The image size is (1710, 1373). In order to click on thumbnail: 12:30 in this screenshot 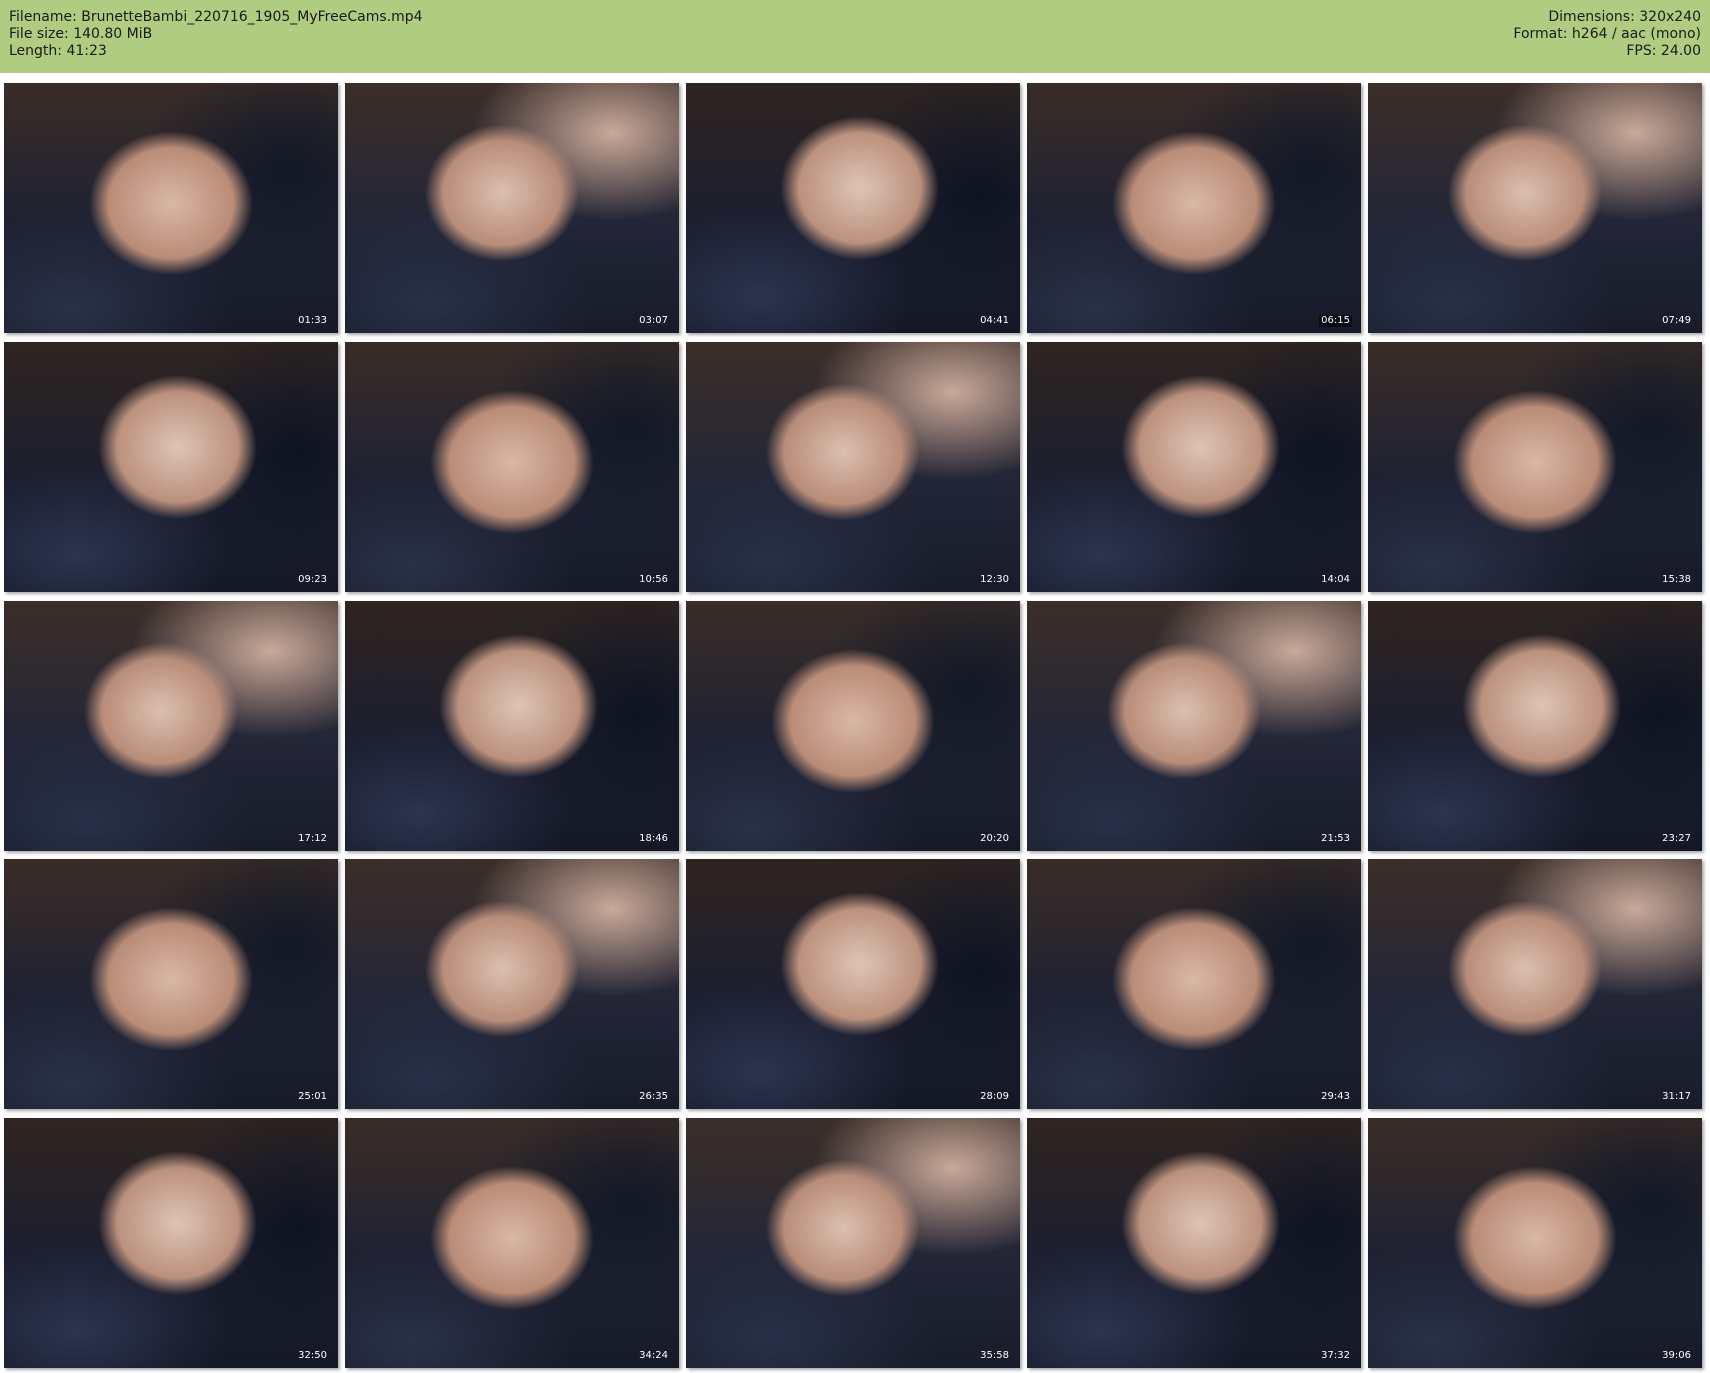, I will do `click(853, 466)`.